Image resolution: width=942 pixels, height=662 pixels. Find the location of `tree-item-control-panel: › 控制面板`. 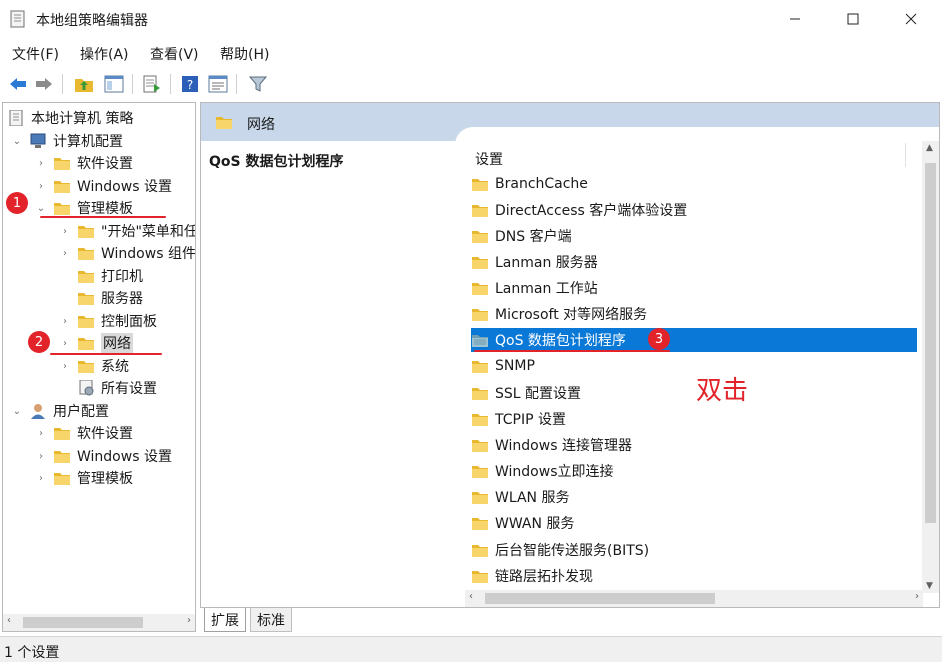

tree-item-control-panel: › 控制面板 is located at coordinates (108, 321).